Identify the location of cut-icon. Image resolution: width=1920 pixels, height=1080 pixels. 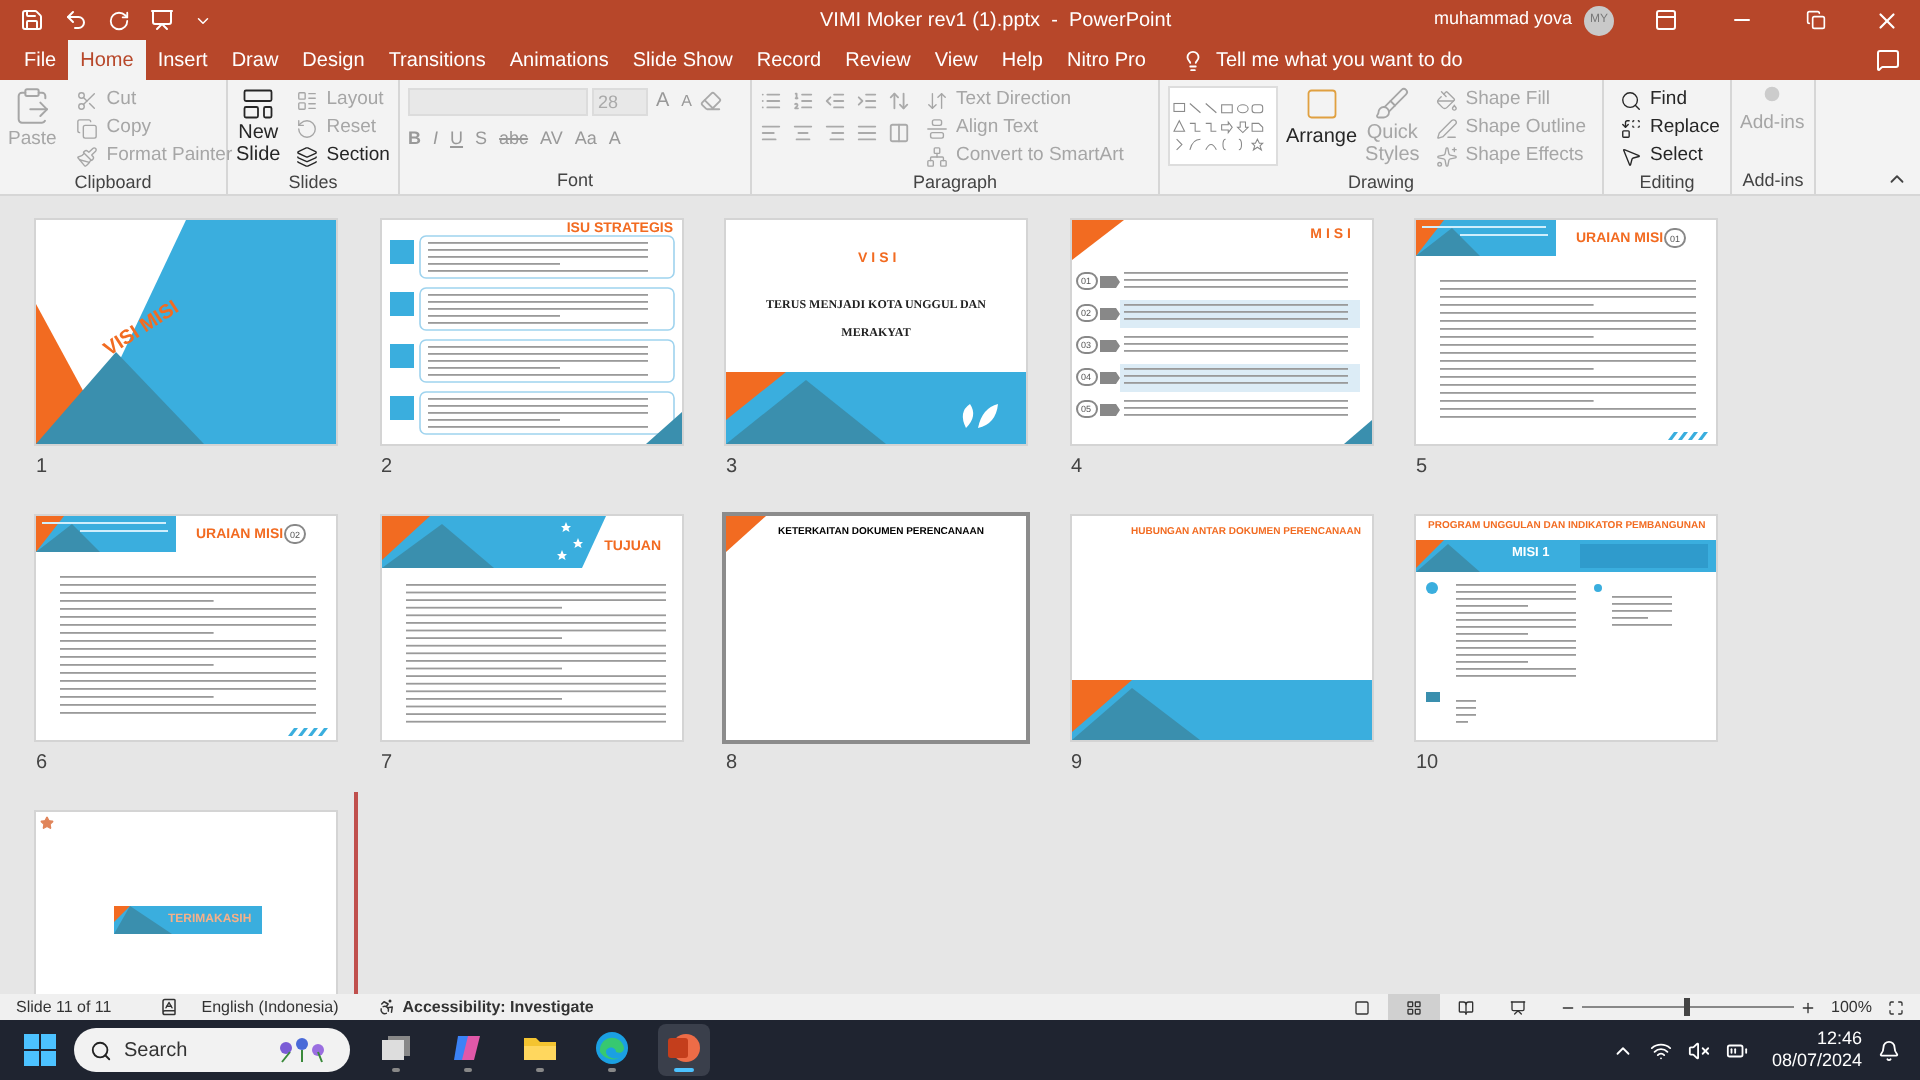
(87, 100).